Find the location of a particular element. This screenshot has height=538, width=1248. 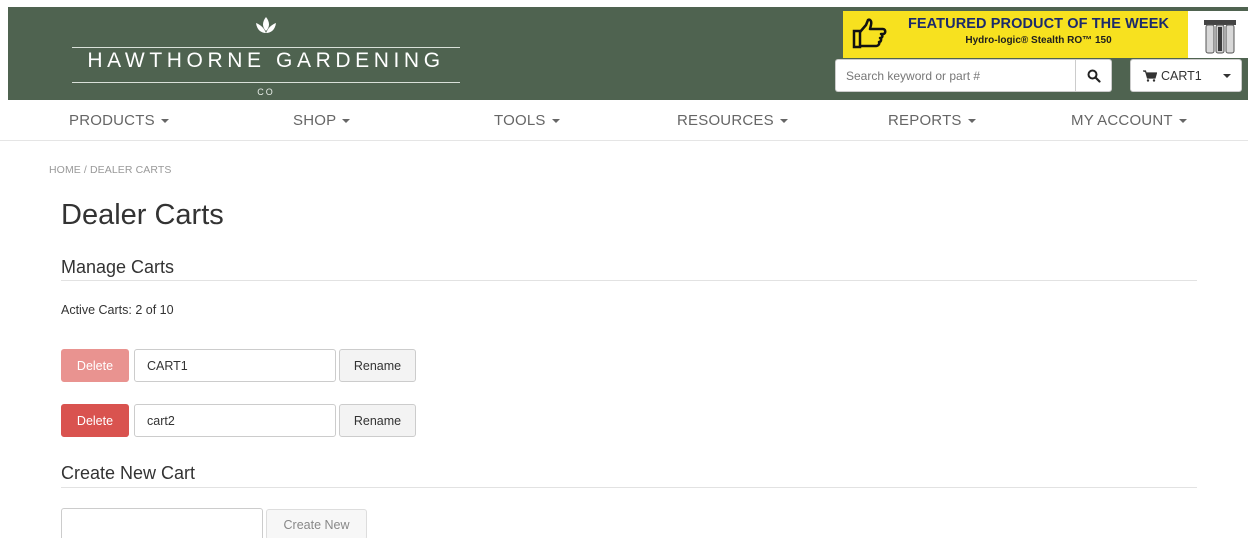

page-title: Dealer Carts is located at coordinates (142, 215).